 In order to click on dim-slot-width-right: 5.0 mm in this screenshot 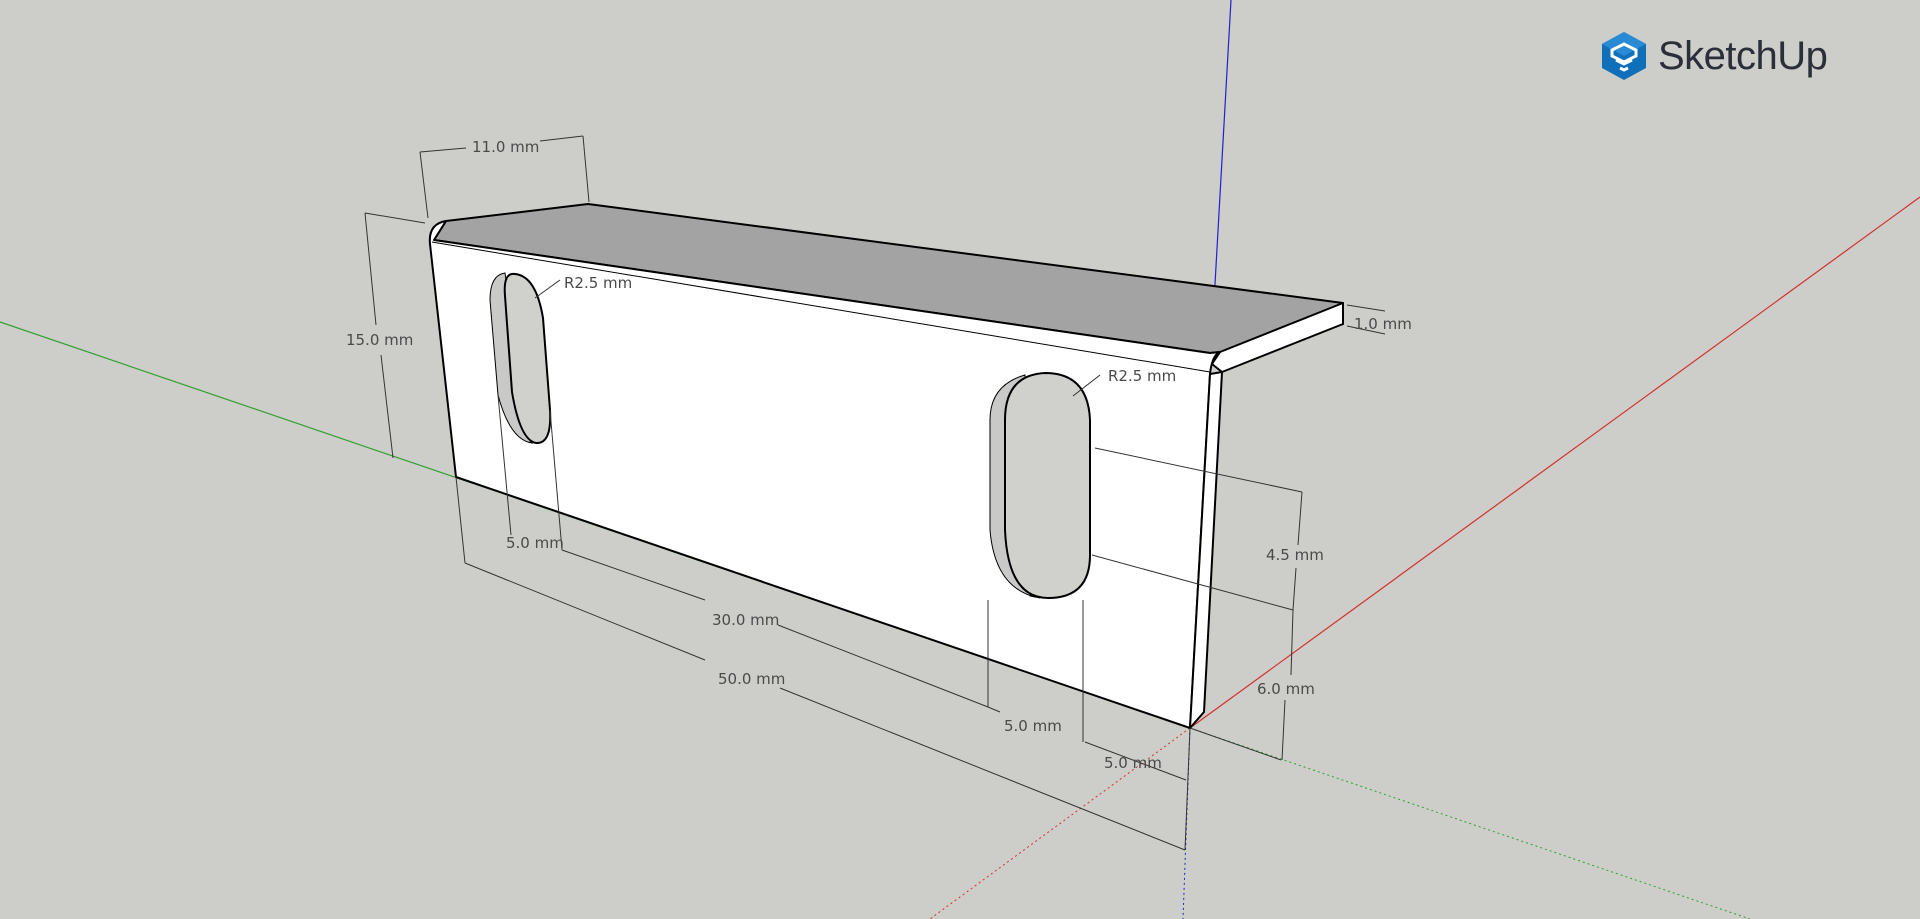, I will do `click(1033, 726)`.